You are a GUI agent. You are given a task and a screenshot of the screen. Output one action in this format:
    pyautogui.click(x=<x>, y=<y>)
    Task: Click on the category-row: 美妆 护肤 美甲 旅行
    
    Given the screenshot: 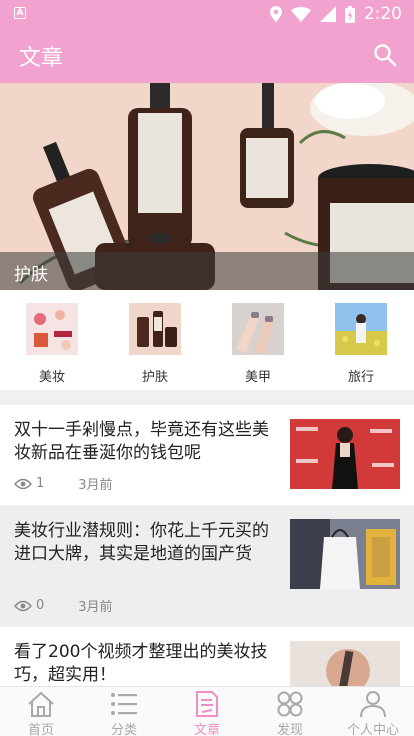 What is the action you would take?
    pyautogui.click(x=207, y=340)
    